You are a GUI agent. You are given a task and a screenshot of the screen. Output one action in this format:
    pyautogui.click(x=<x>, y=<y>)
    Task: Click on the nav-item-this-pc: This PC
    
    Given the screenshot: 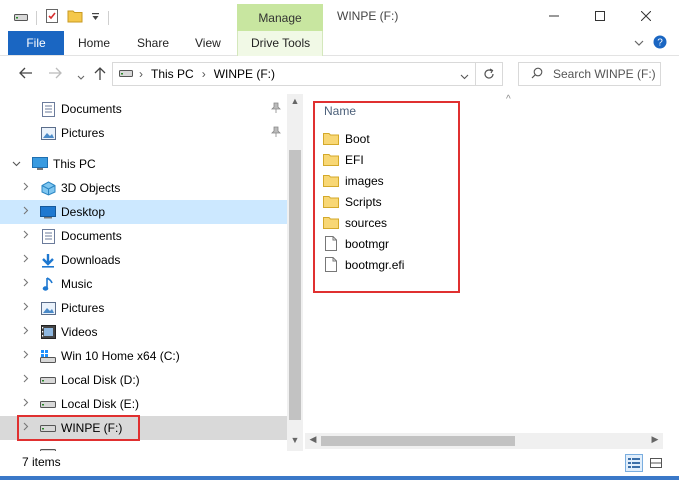 What is the action you would take?
    pyautogui.click(x=143, y=164)
    